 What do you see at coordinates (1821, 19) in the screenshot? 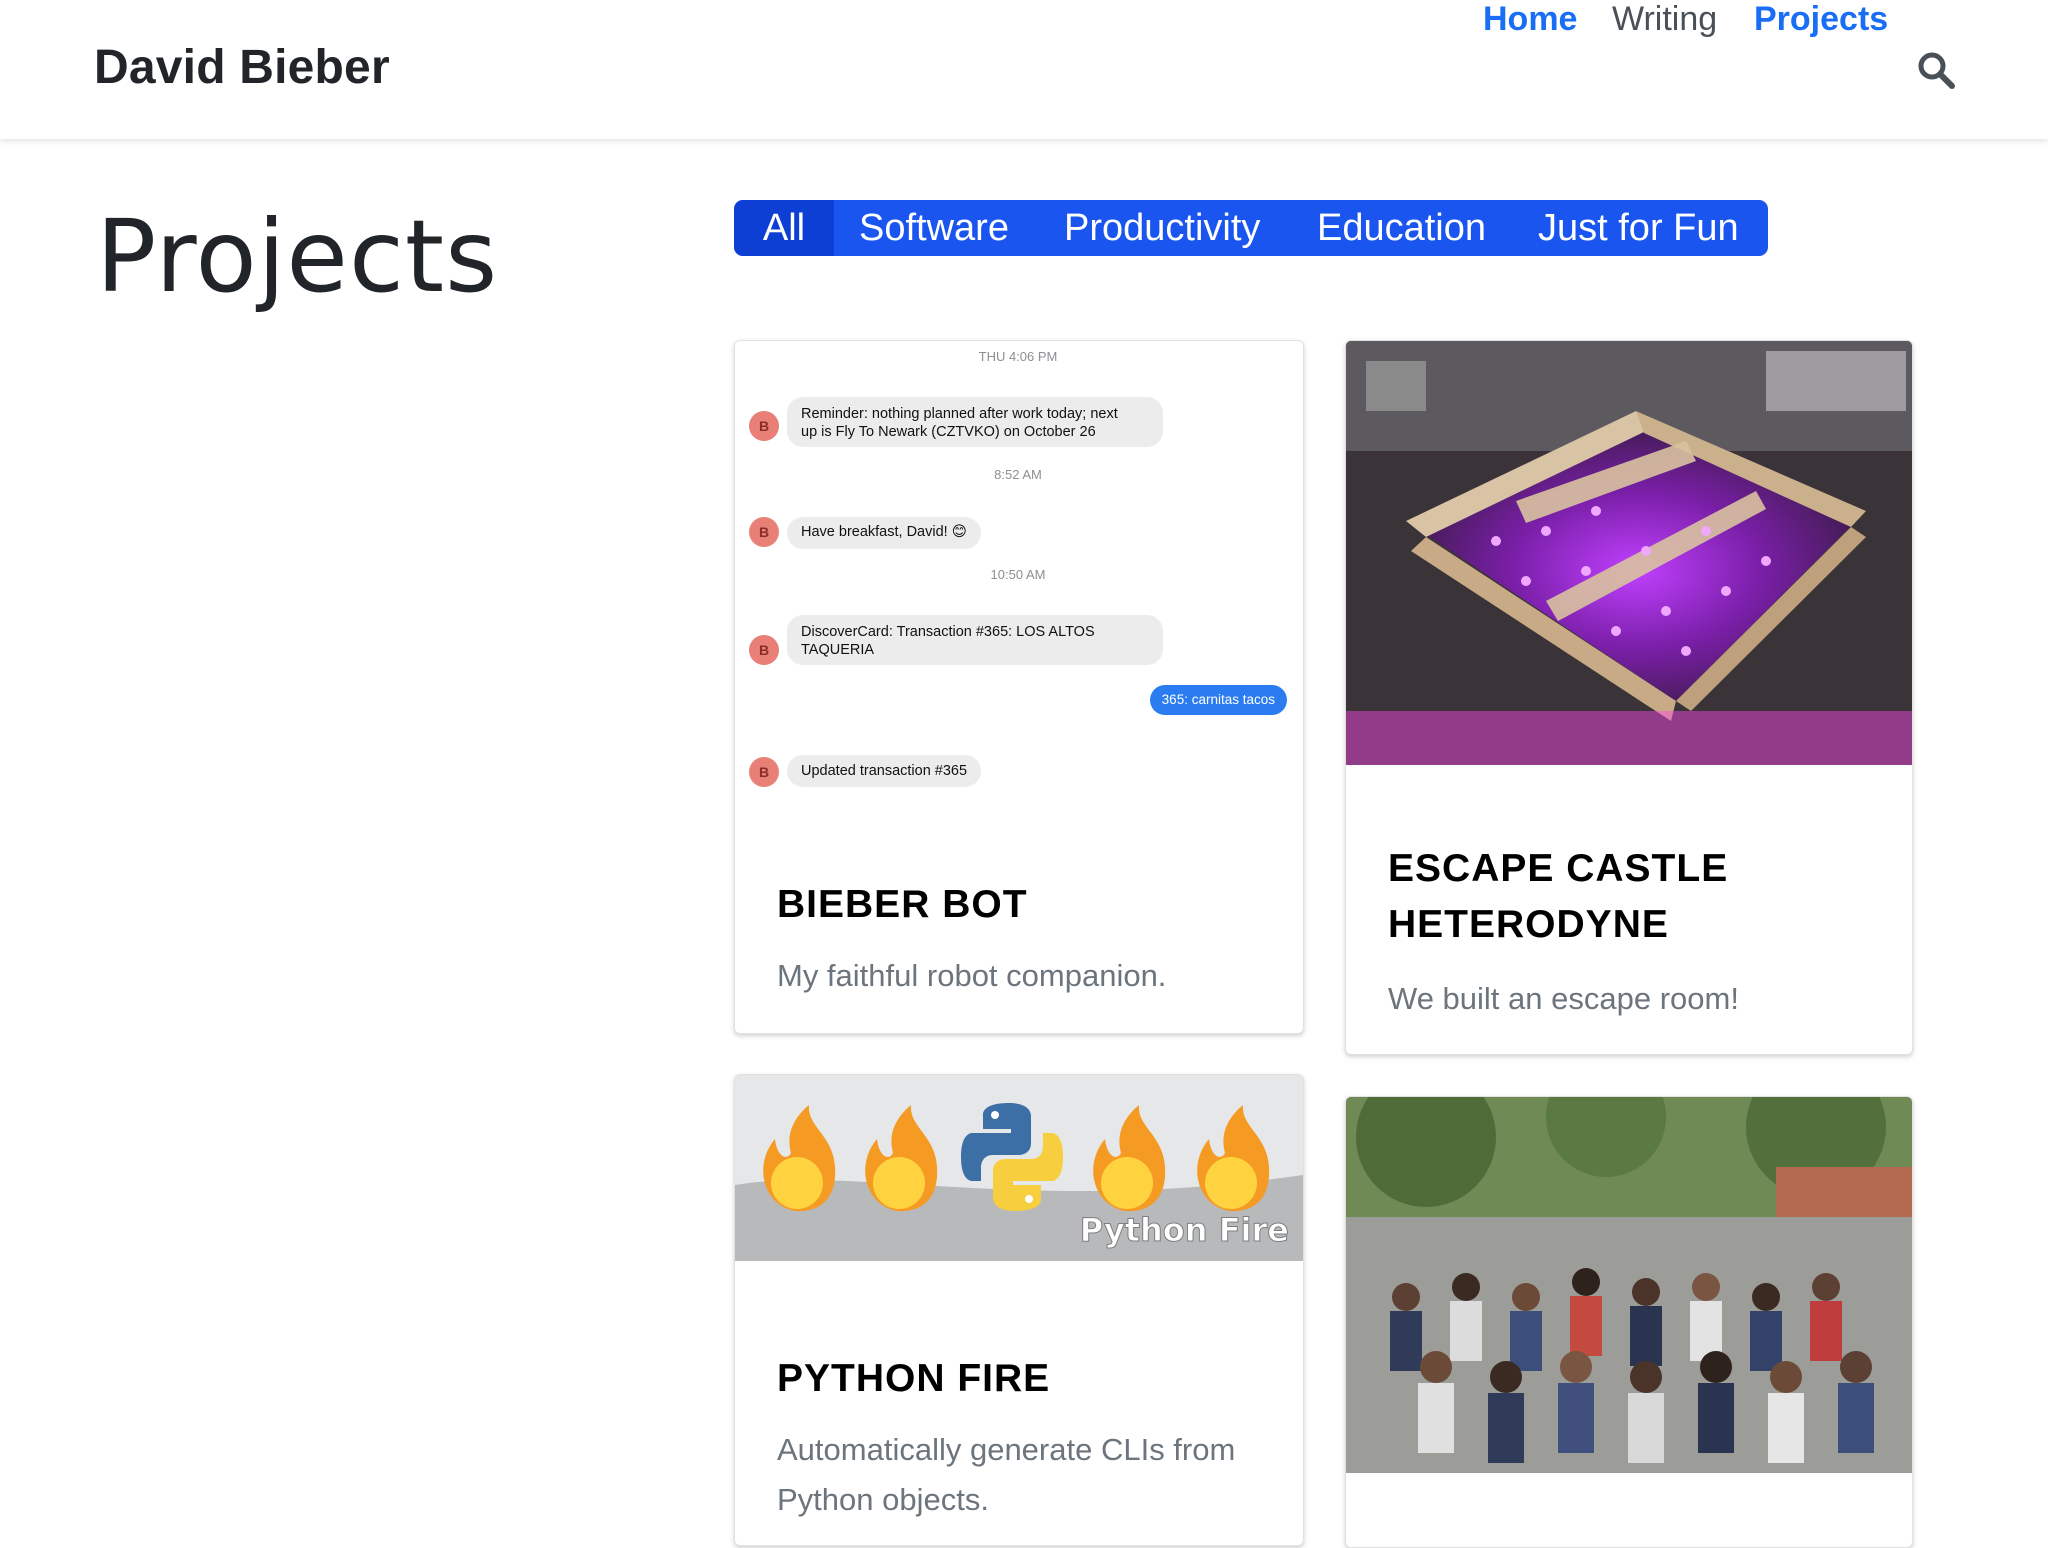
I see `nav-projects: Projects` at bounding box center [1821, 19].